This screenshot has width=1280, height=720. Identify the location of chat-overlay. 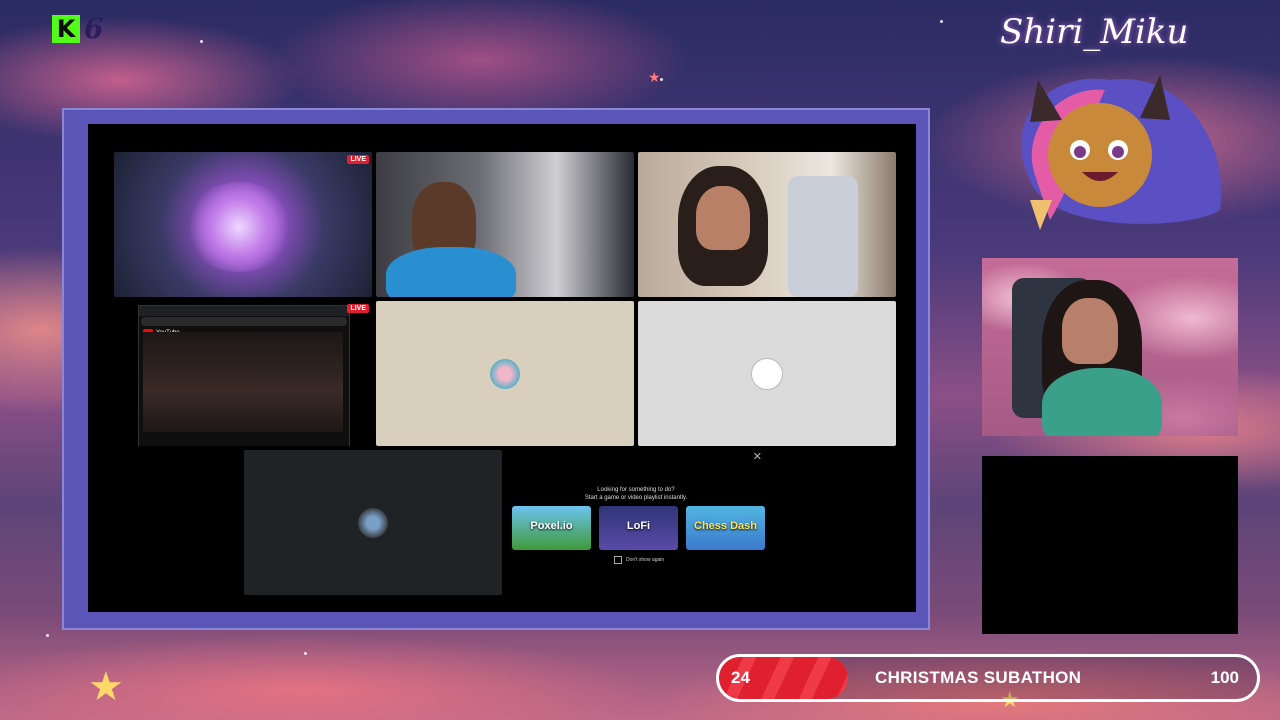
(1110, 545).